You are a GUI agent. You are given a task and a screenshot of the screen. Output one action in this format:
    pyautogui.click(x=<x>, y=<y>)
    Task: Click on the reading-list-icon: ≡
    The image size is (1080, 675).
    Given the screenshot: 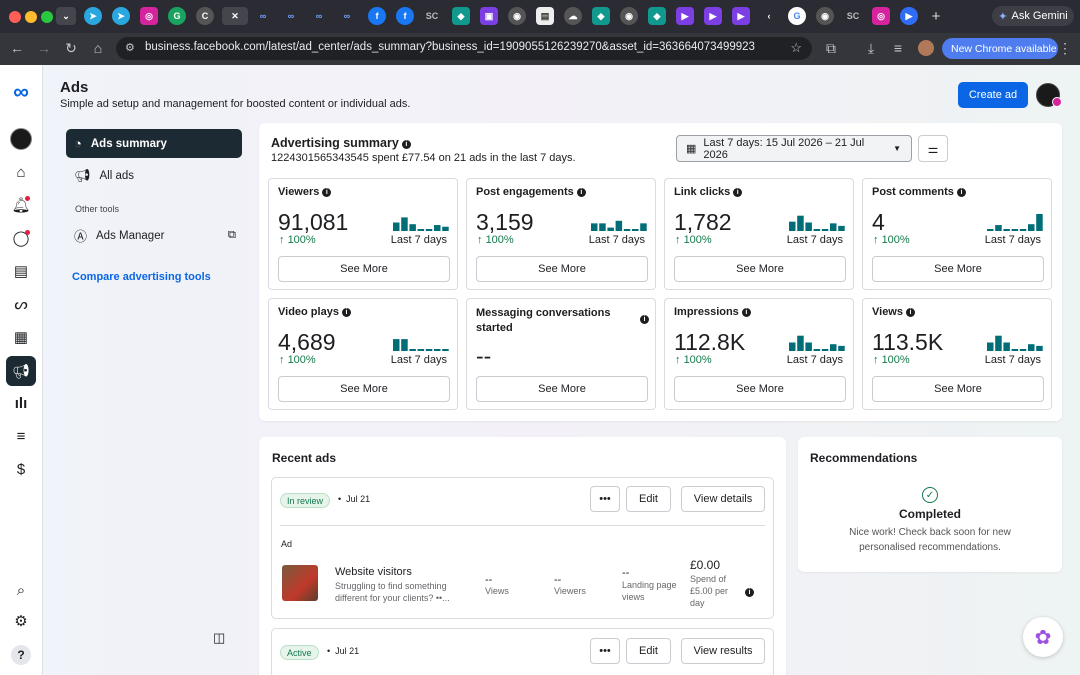 What is the action you would take?
    pyautogui.click(x=898, y=48)
    